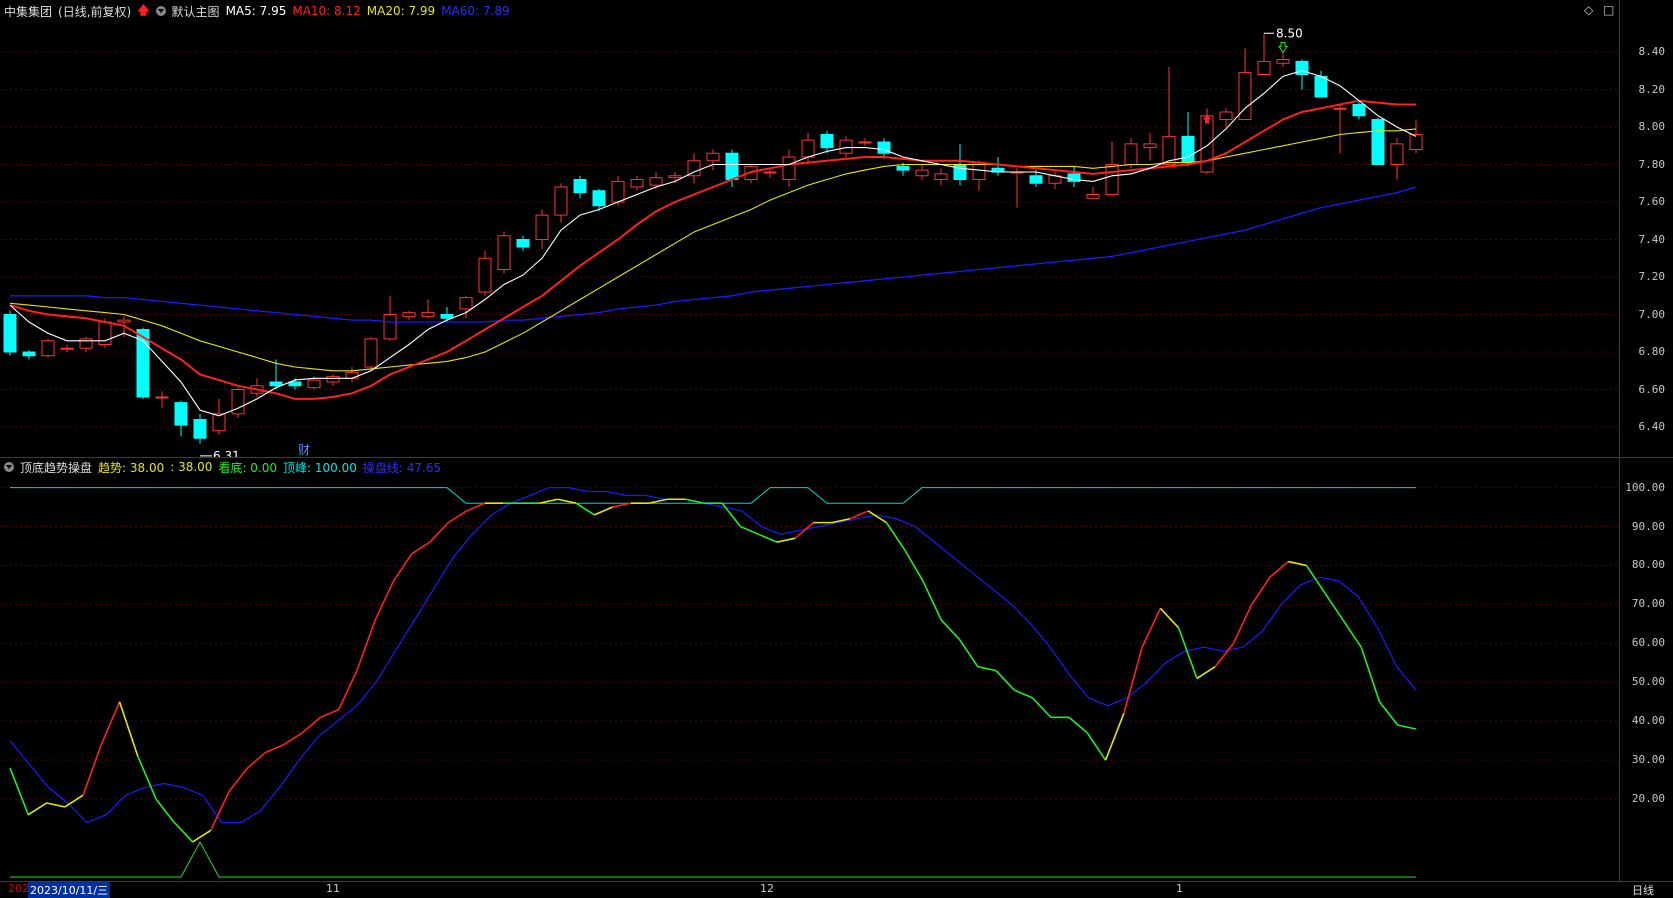 This screenshot has width=1673, height=898. What do you see at coordinates (1588, 10) in the screenshot?
I see `diamond-button: ◇` at bounding box center [1588, 10].